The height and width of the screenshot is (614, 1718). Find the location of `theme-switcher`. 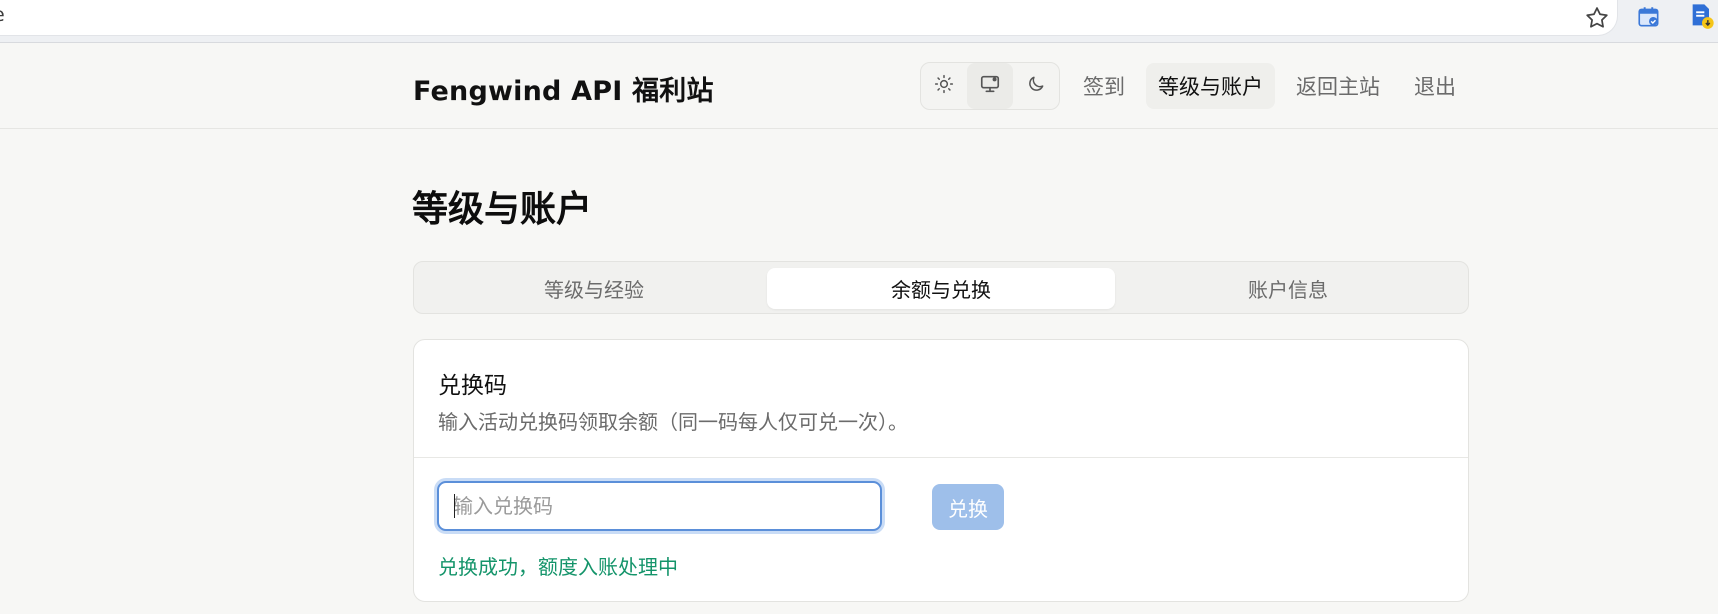

theme-switcher is located at coordinates (990, 86).